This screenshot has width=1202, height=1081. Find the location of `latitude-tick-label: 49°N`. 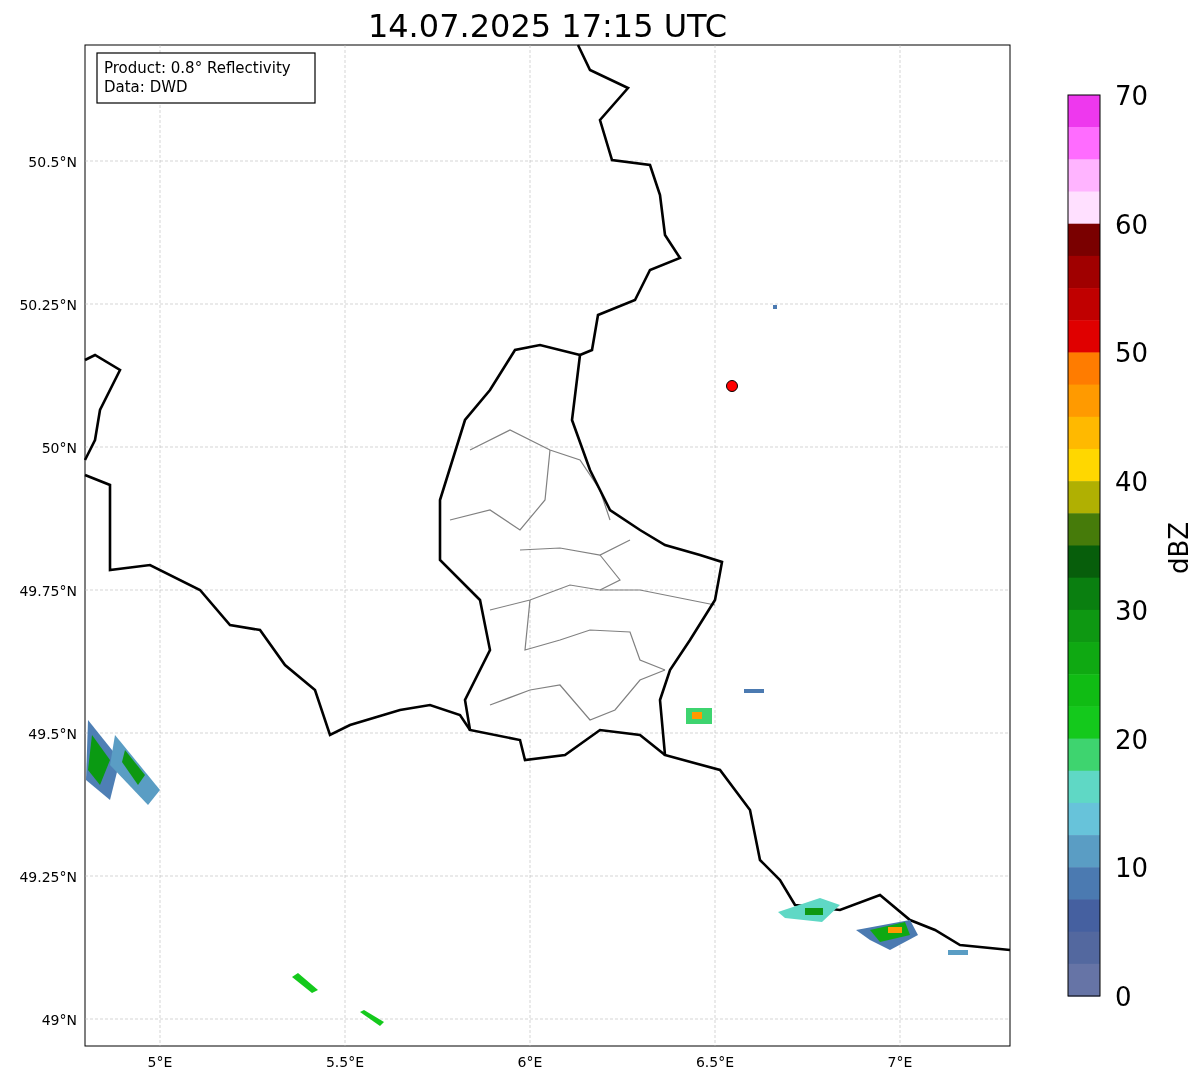

latitude-tick-label: 49°N is located at coordinates (59, 1020).